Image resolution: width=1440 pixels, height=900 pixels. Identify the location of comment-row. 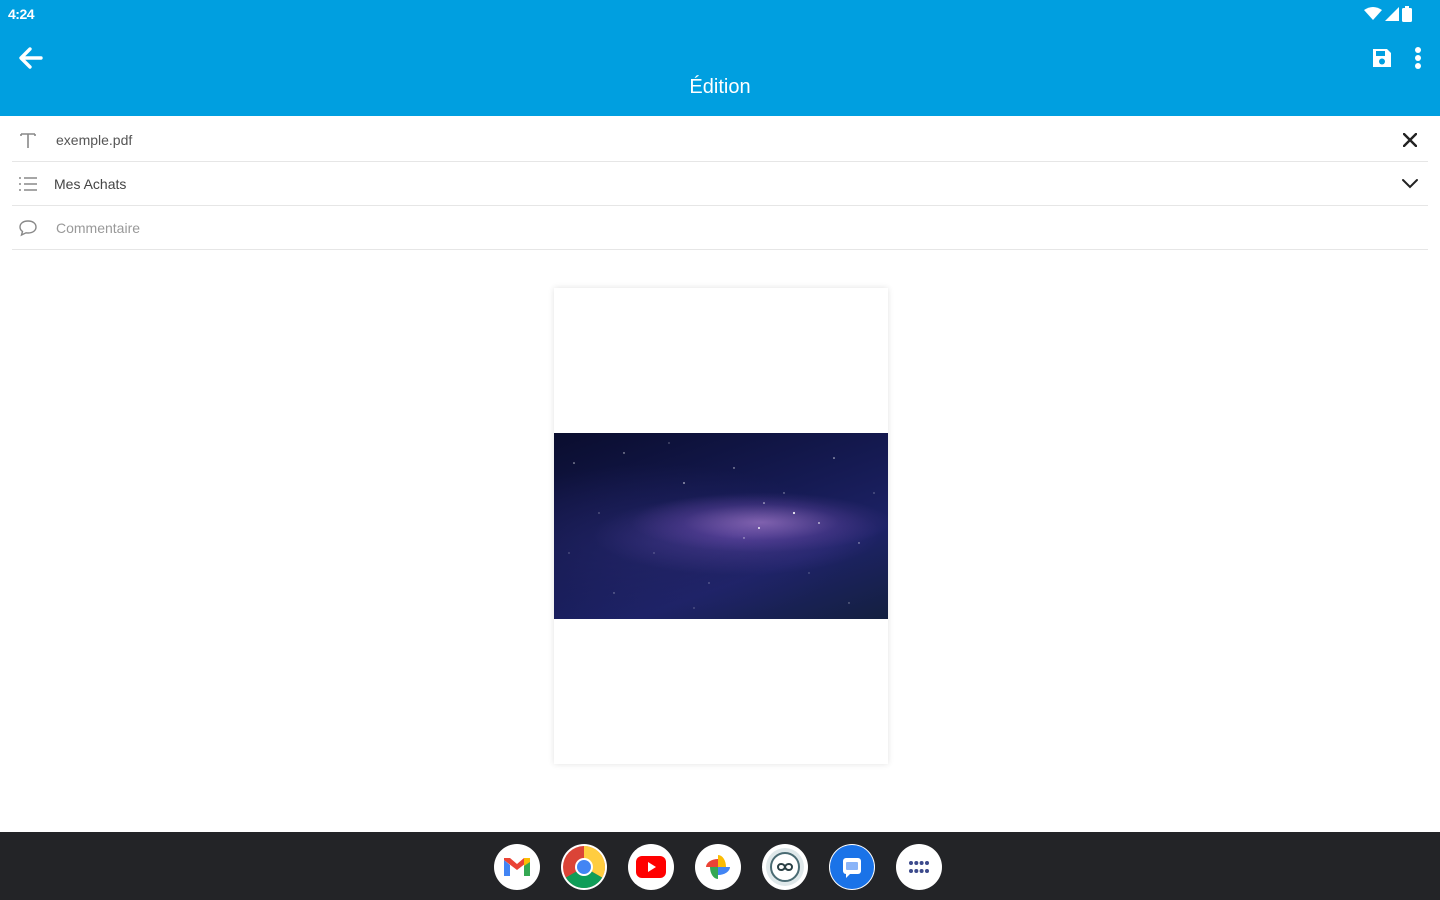
(720, 228).